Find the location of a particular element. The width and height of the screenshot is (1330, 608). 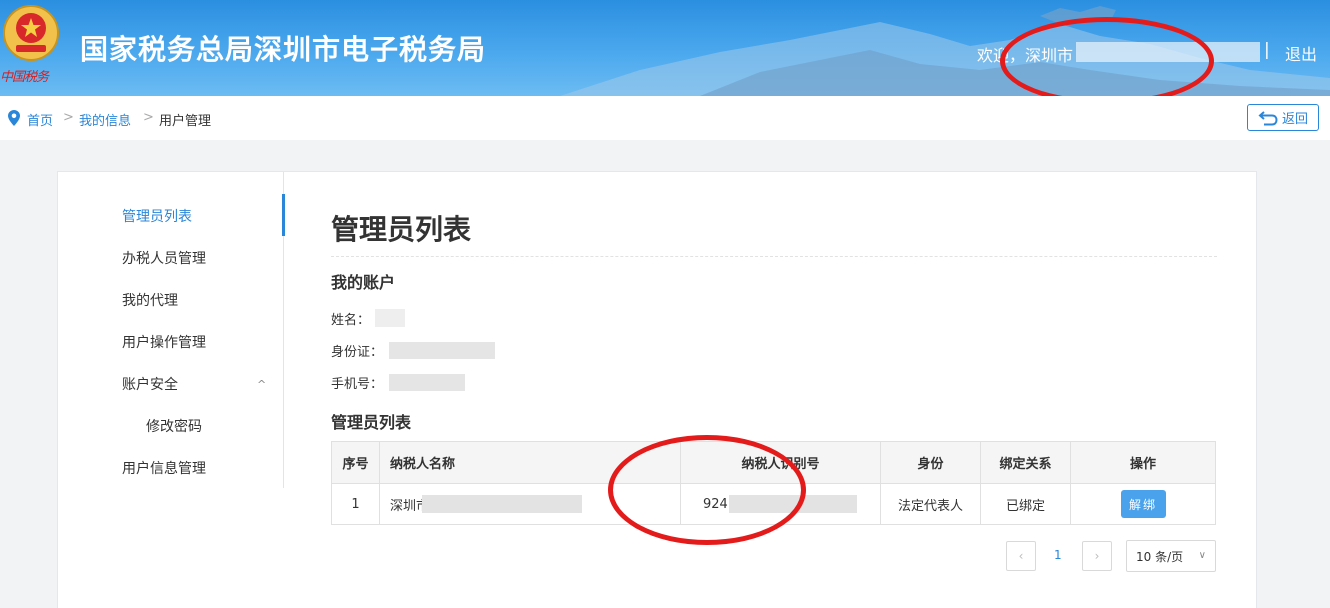

chevron-up-icon: ^ is located at coordinates (261, 384).